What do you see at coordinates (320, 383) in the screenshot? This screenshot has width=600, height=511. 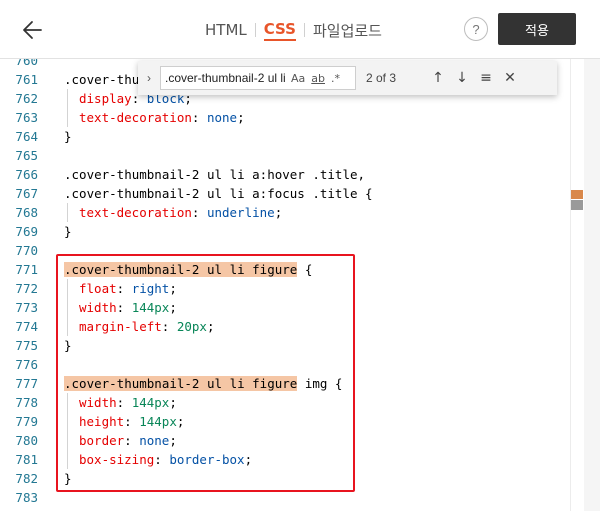 I see `code-token: img {` at bounding box center [320, 383].